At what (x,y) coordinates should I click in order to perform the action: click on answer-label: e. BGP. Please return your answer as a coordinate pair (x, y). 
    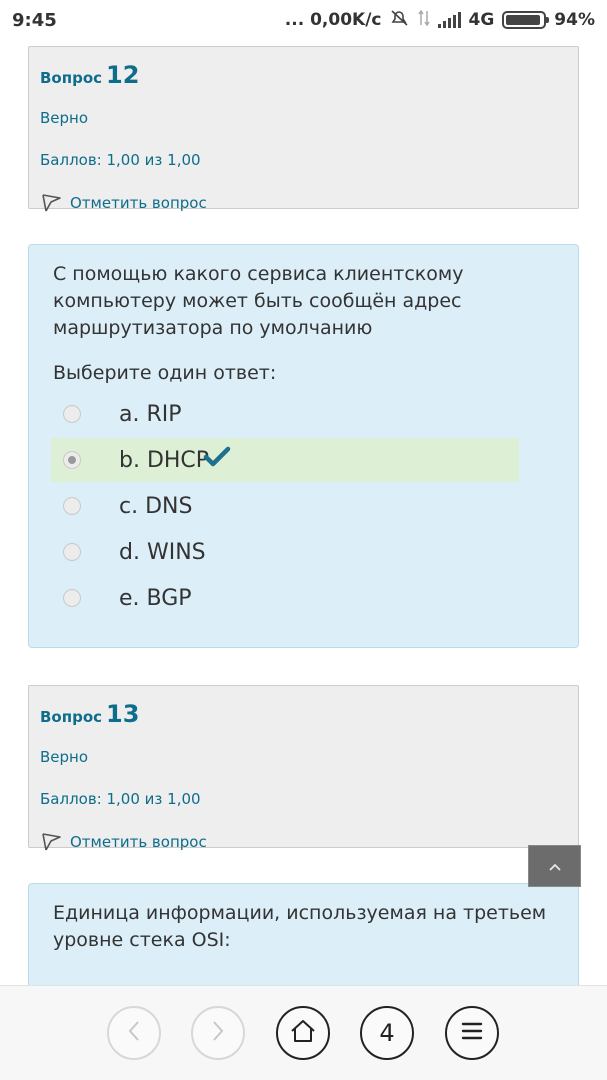
    Looking at the image, I should click on (155, 598).